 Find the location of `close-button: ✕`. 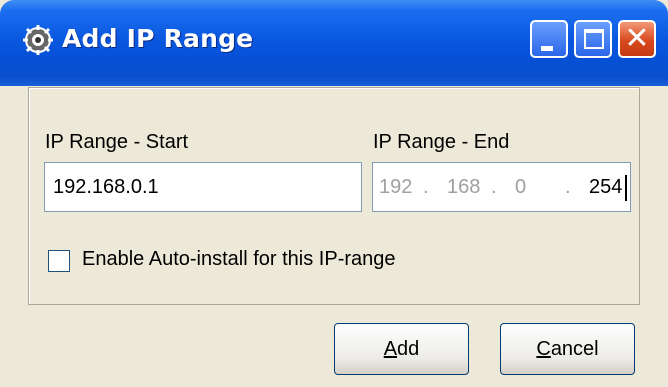

close-button: ✕ is located at coordinates (637, 39).